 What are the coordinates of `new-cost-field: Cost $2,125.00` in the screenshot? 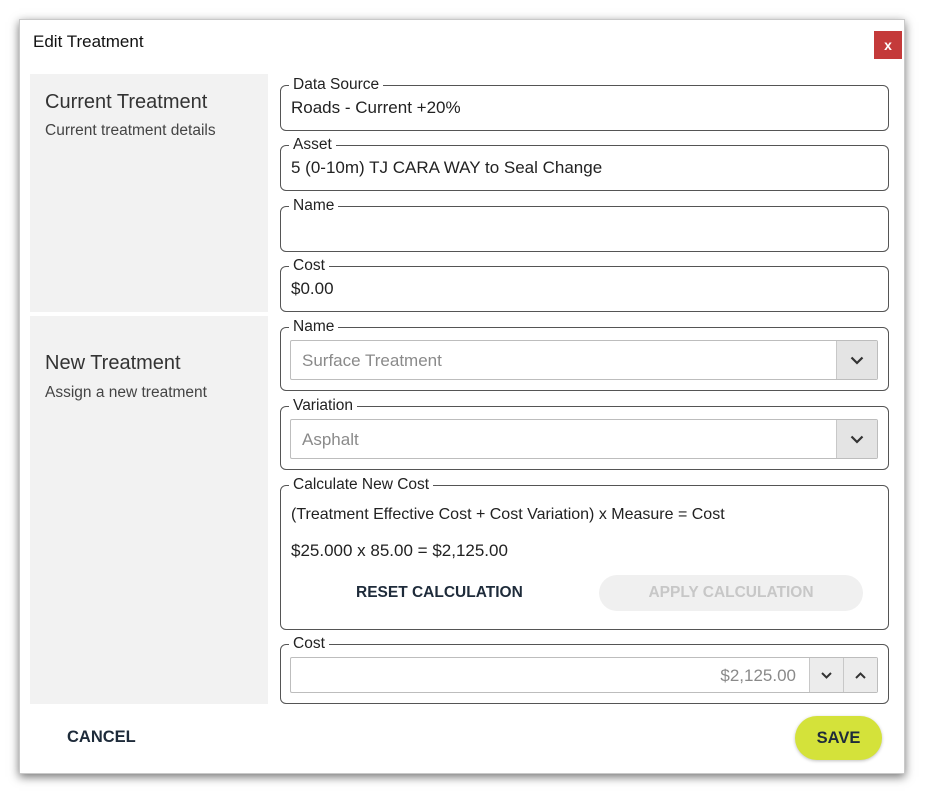 It's located at (584, 669).